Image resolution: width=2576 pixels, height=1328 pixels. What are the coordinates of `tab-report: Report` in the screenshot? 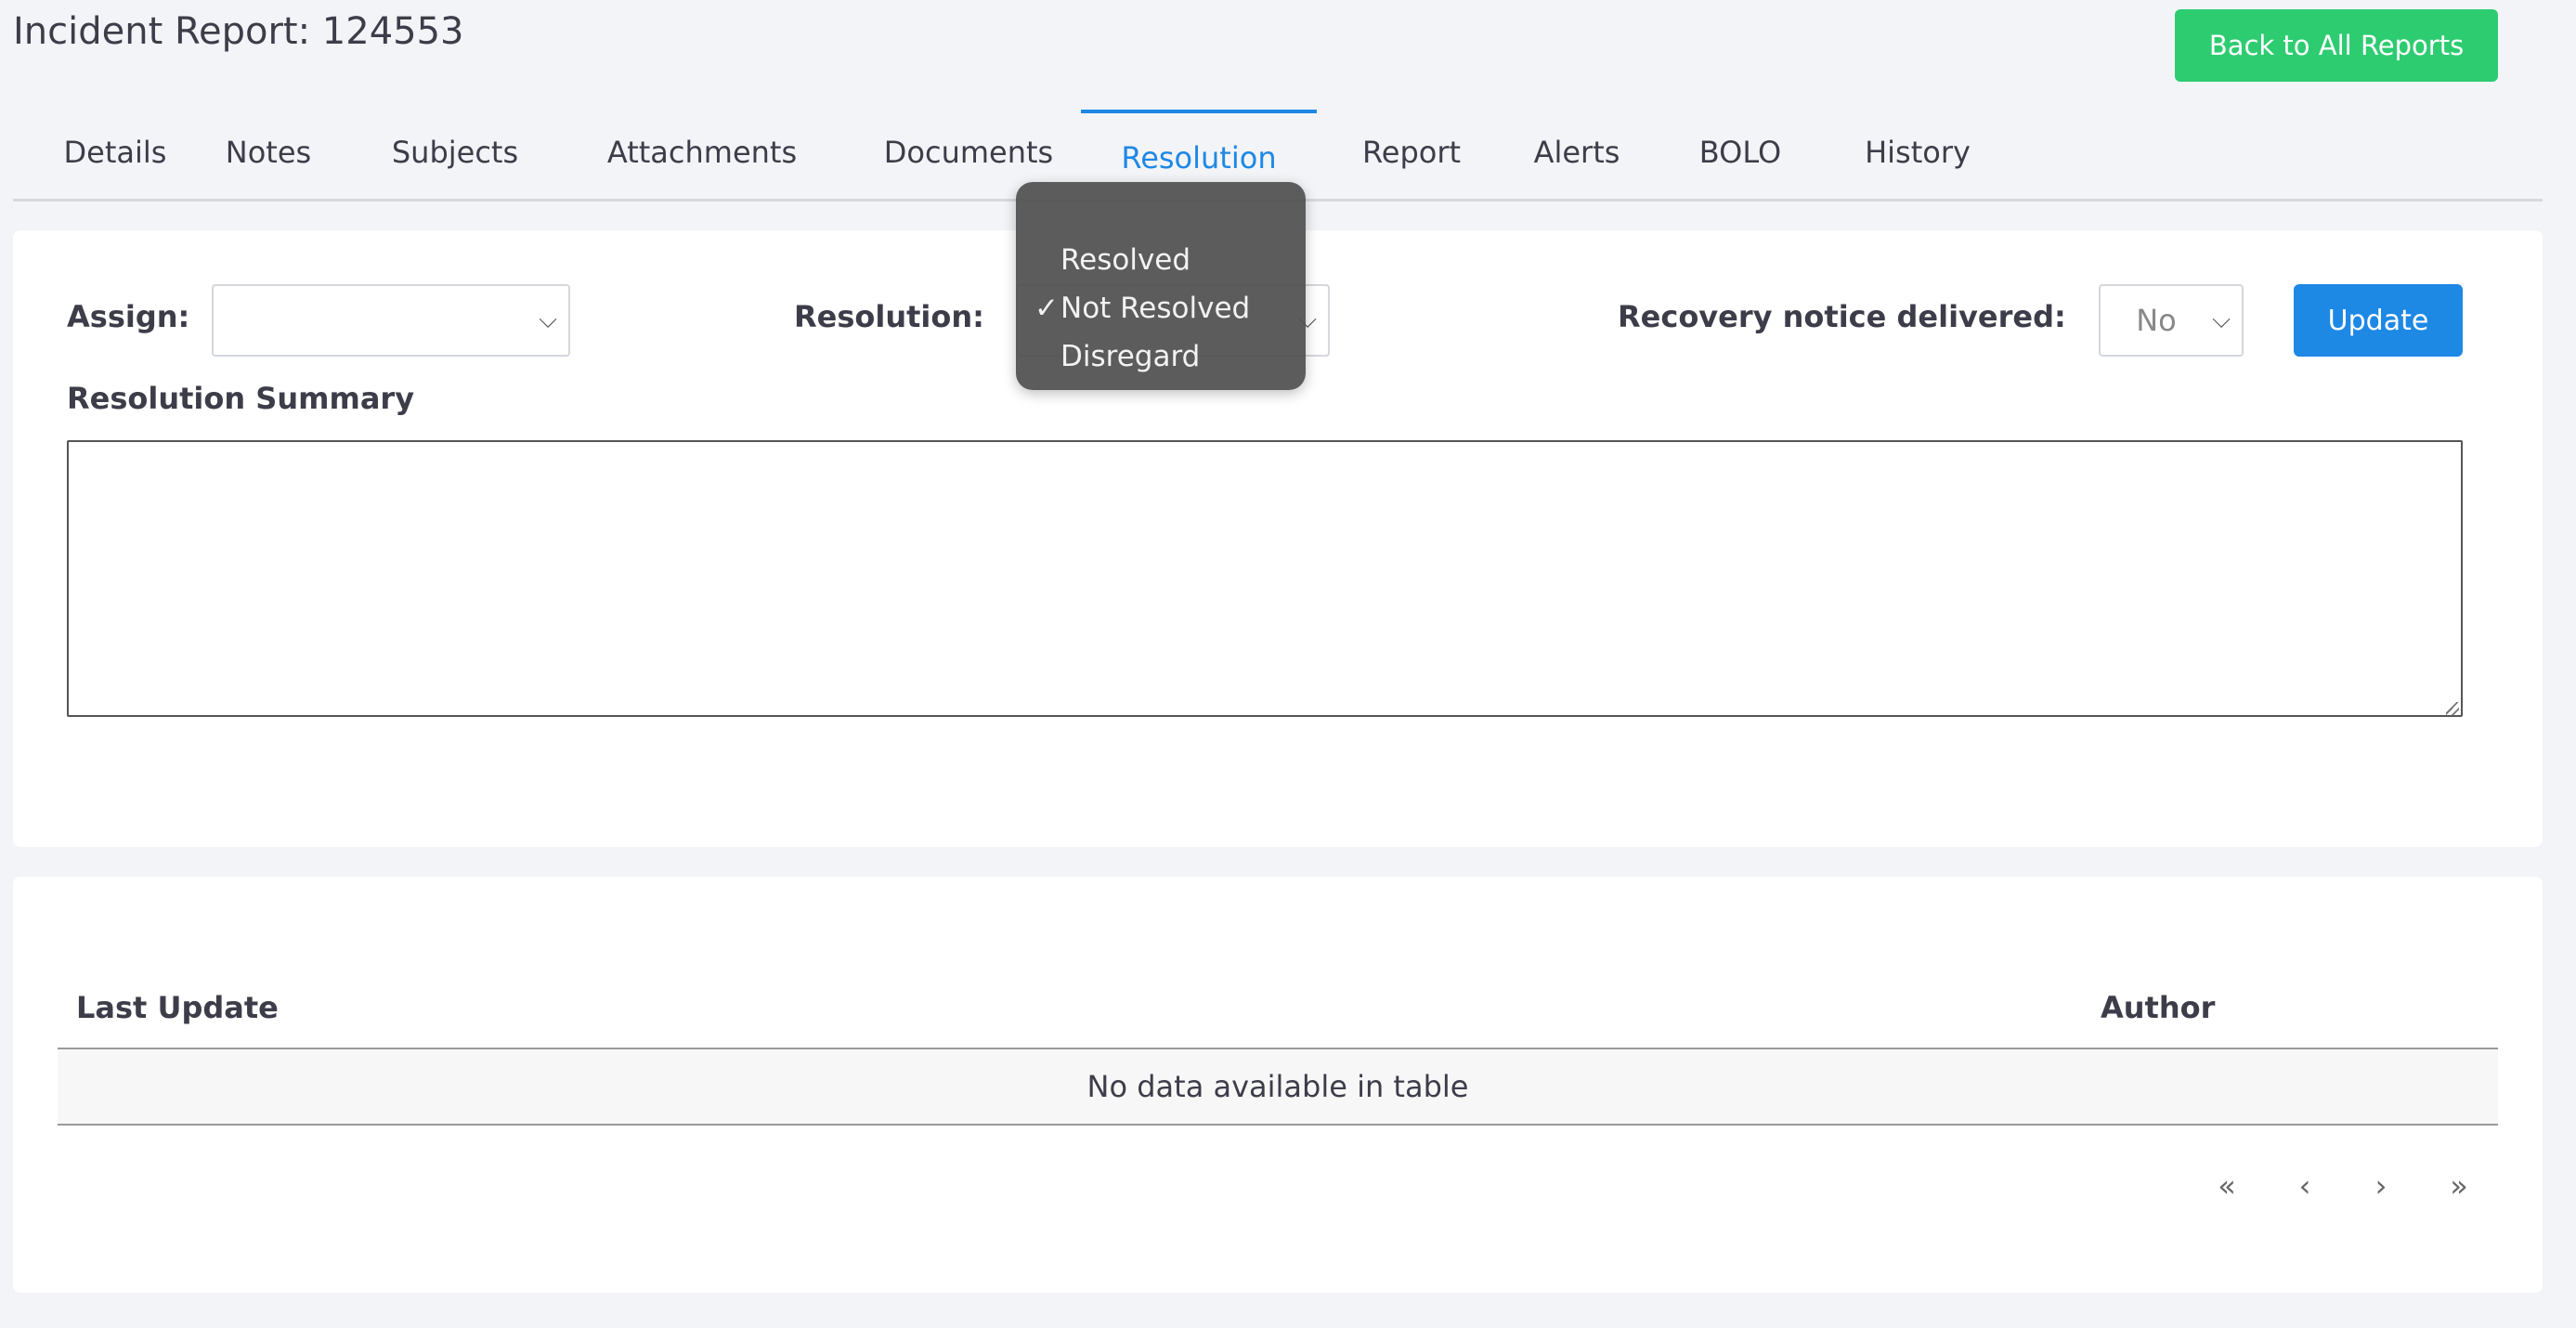 It's located at (1412, 154).